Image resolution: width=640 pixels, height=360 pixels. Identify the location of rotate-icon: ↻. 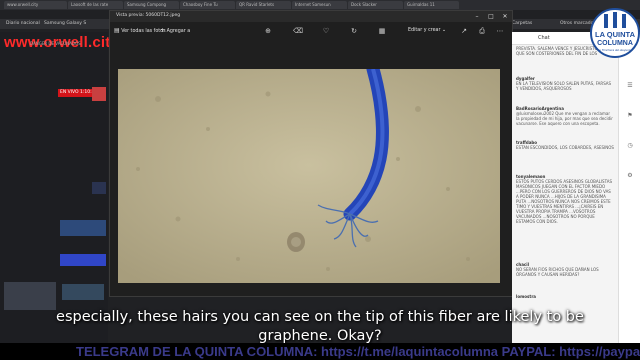
(354, 31).